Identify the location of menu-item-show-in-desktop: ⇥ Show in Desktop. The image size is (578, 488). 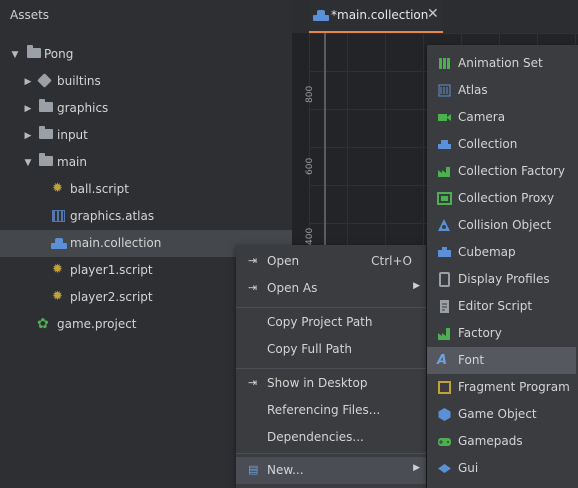
(331, 383).